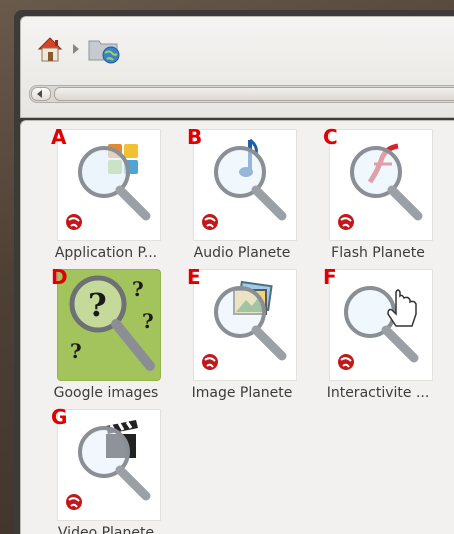  I want to click on breadcrumb-web-folder, so click(104, 49).